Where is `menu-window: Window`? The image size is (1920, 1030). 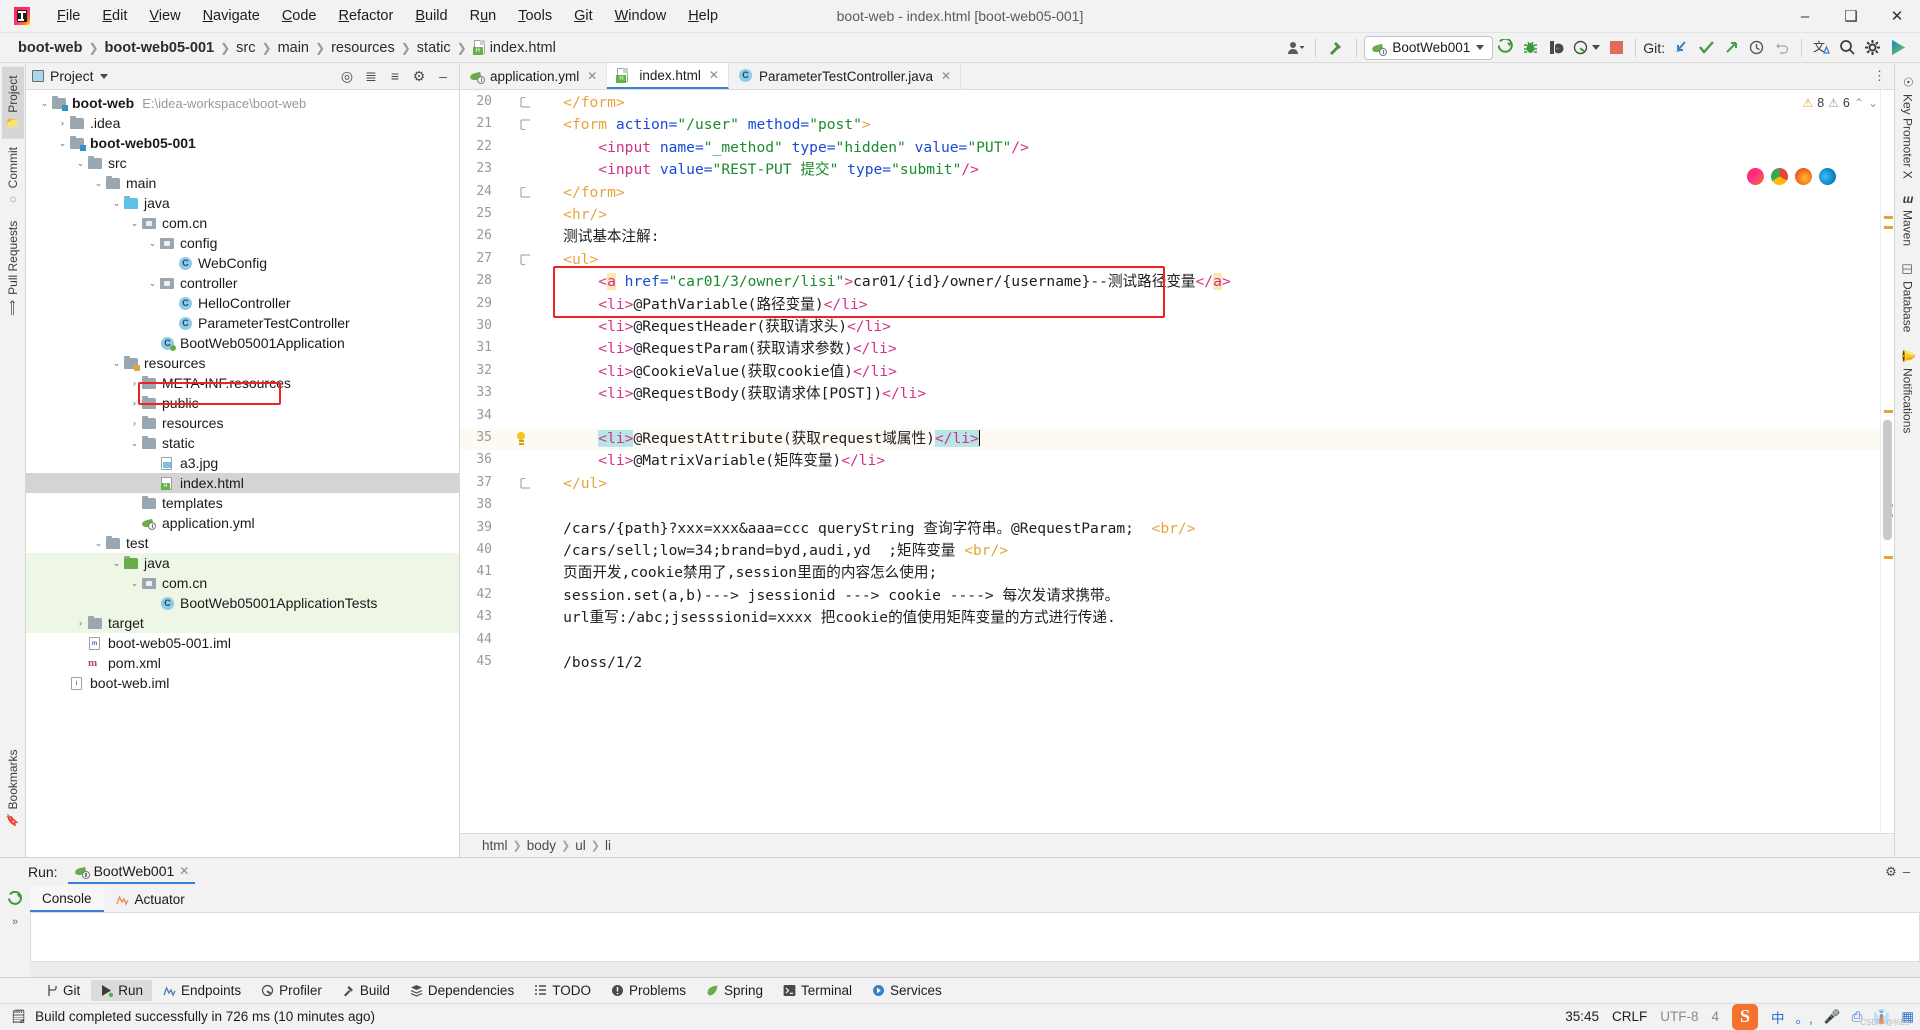
menu-window: Window is located at coordinates (641, 16).